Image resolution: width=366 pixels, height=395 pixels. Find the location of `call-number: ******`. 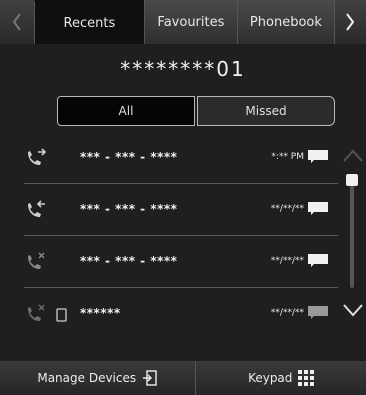

call-number: ****** is located at coordinates (100, 313).